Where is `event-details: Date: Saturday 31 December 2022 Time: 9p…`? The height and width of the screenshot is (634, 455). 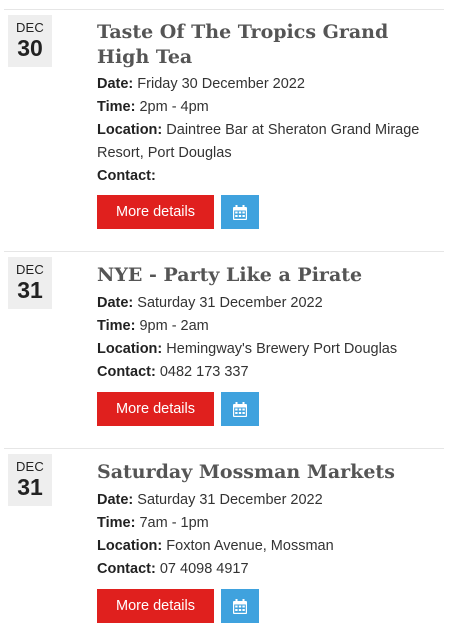
event-details: Date: Saturday 31 December 2022 Time: 9p… is located at coordinates (272, 338).